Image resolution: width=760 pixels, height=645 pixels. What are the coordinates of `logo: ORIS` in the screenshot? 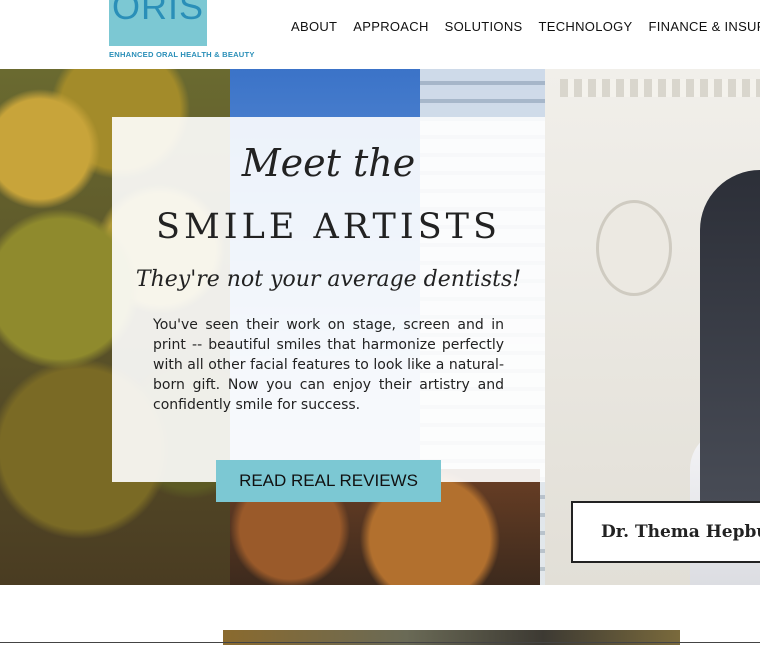 It's located at (158, 23).